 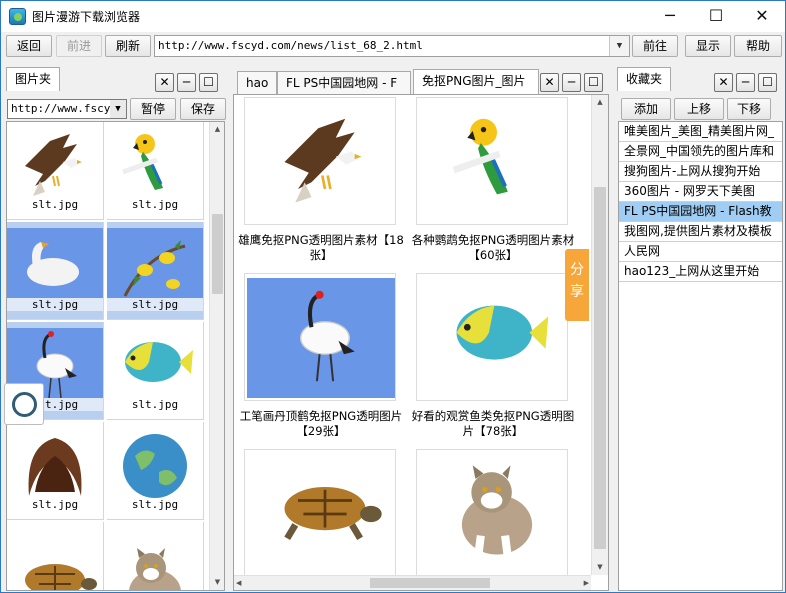 I want to click on maximize-button: ☐, so click(x=716, y=16).